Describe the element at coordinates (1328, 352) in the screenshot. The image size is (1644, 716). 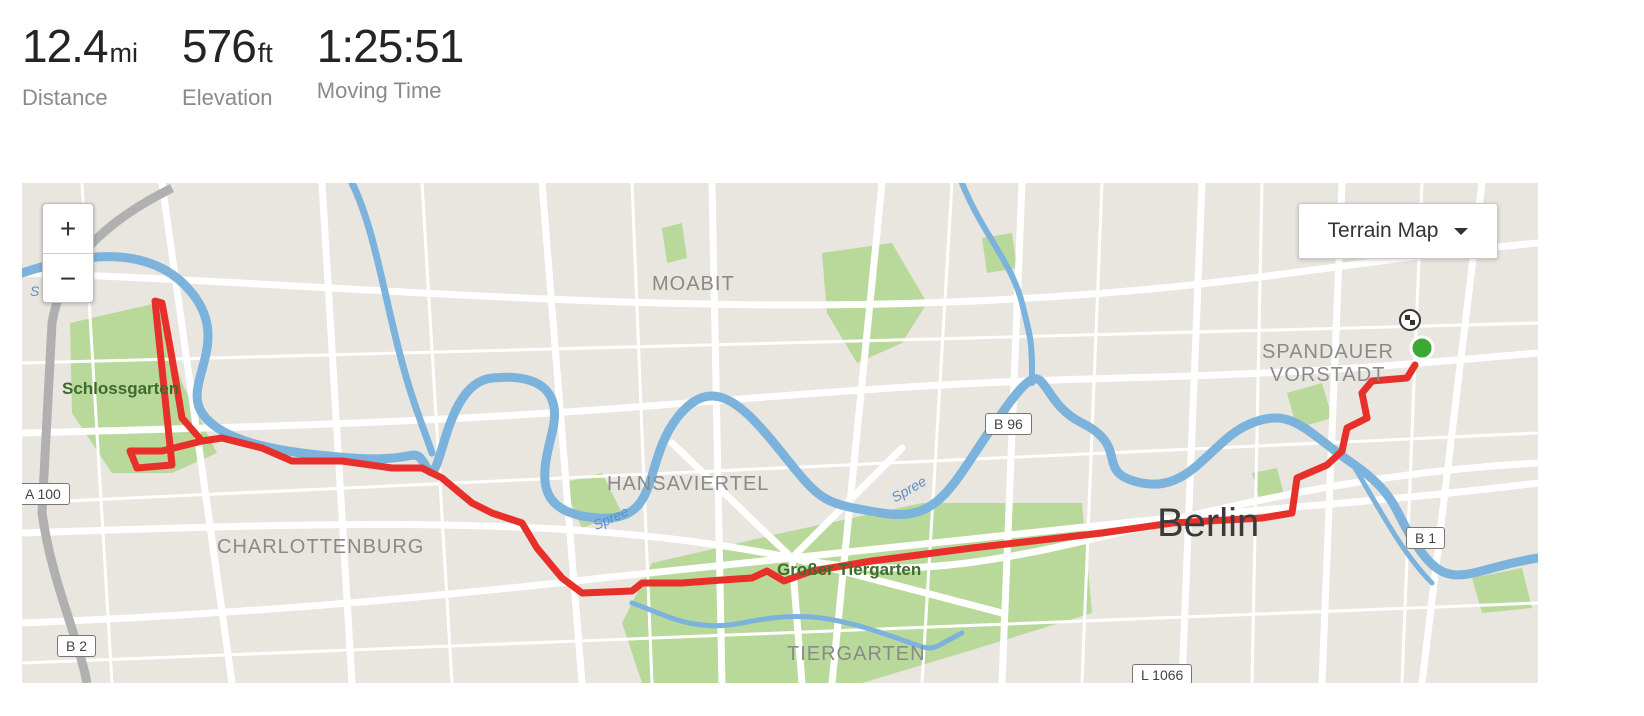
I see `label-spandauer: SPANDAUER` at that location.